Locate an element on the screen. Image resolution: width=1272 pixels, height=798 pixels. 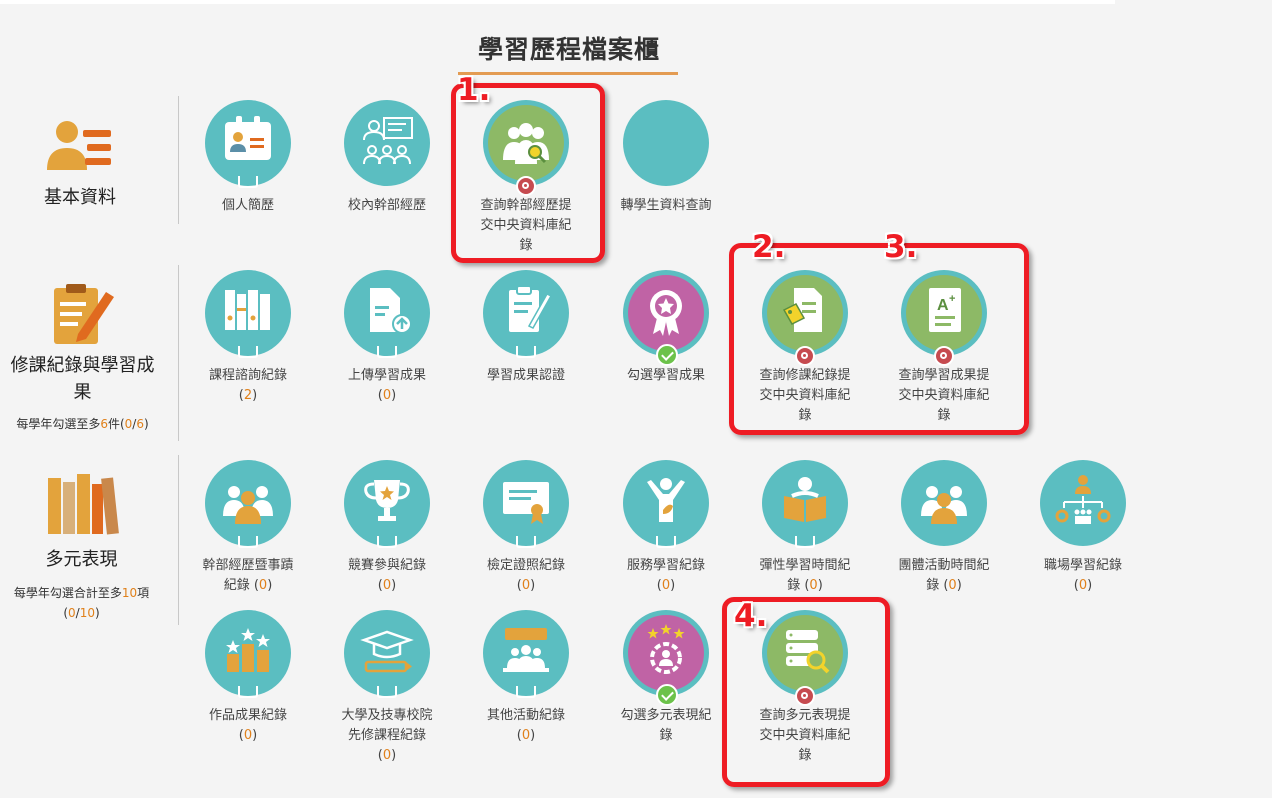
org-chart-icon is located at coordinates (1083, 499).